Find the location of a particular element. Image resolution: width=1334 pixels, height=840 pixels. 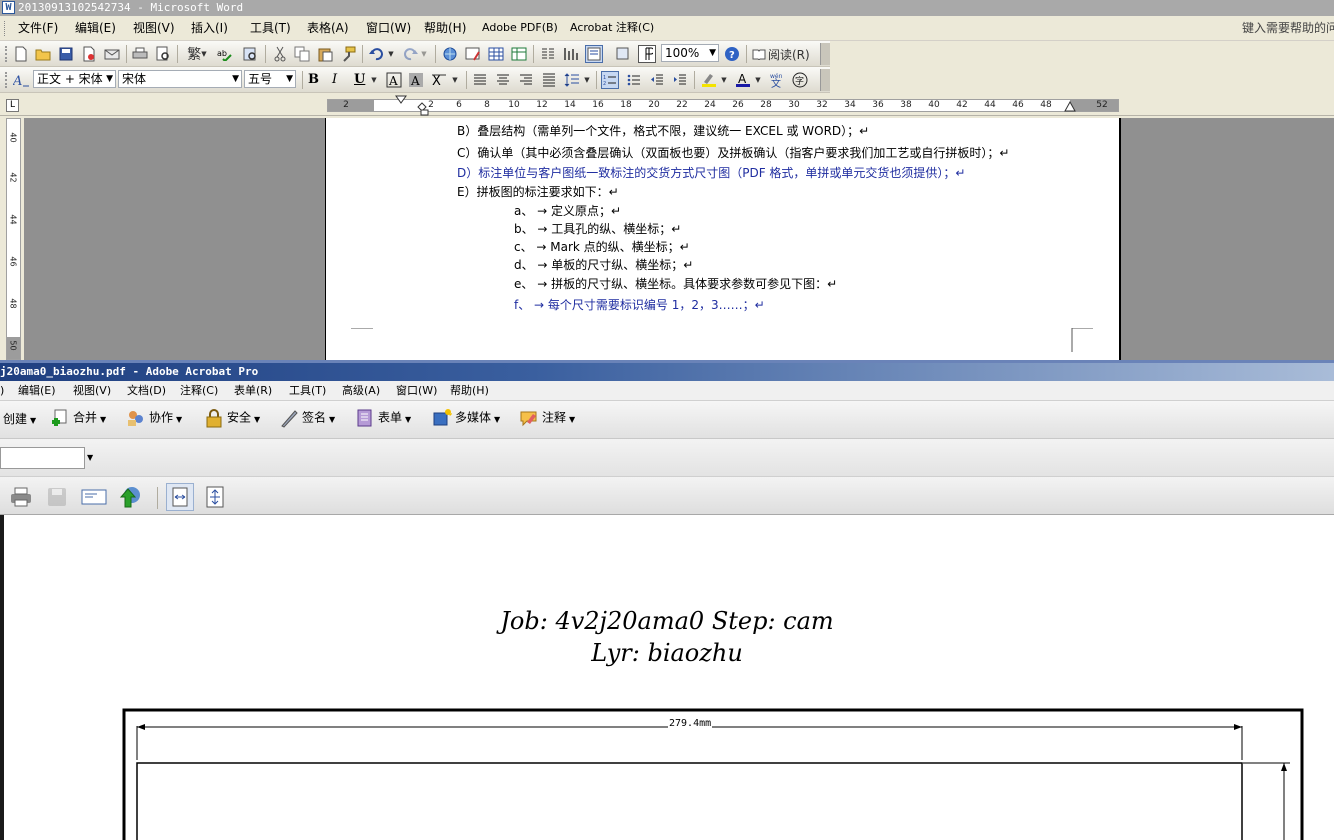

format-painter-icon is located at coordinates (348, 54).